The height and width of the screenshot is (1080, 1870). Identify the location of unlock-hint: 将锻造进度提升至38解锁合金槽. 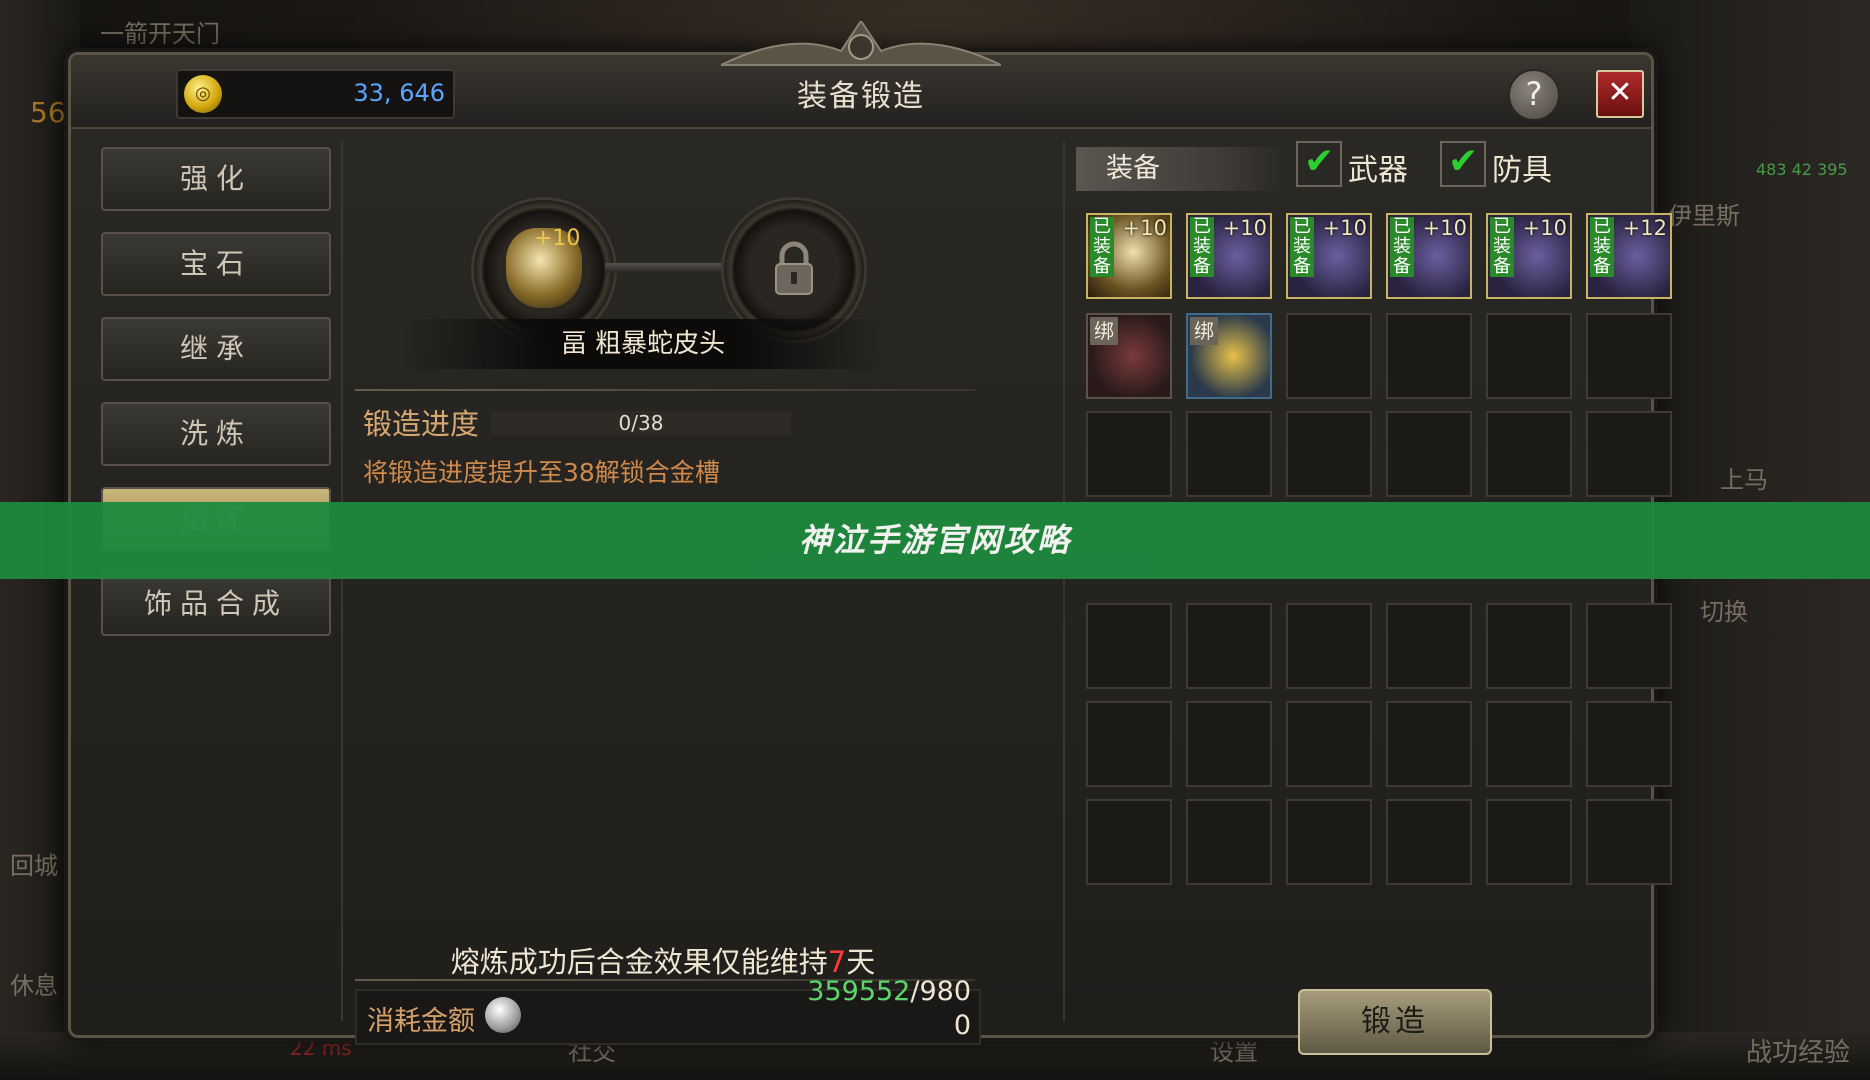
(541, 472).